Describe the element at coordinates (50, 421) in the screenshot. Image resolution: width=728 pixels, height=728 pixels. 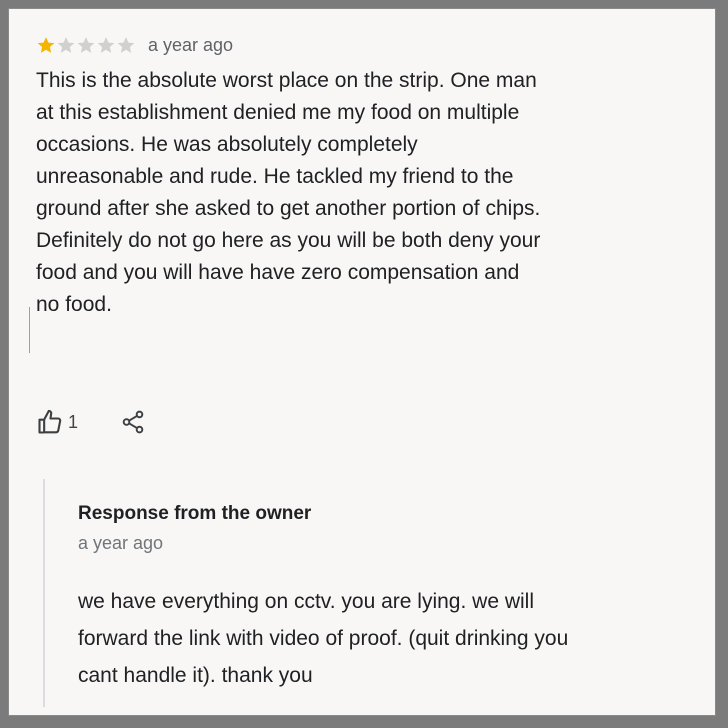
I see `thumbs-up-icon` at that location.